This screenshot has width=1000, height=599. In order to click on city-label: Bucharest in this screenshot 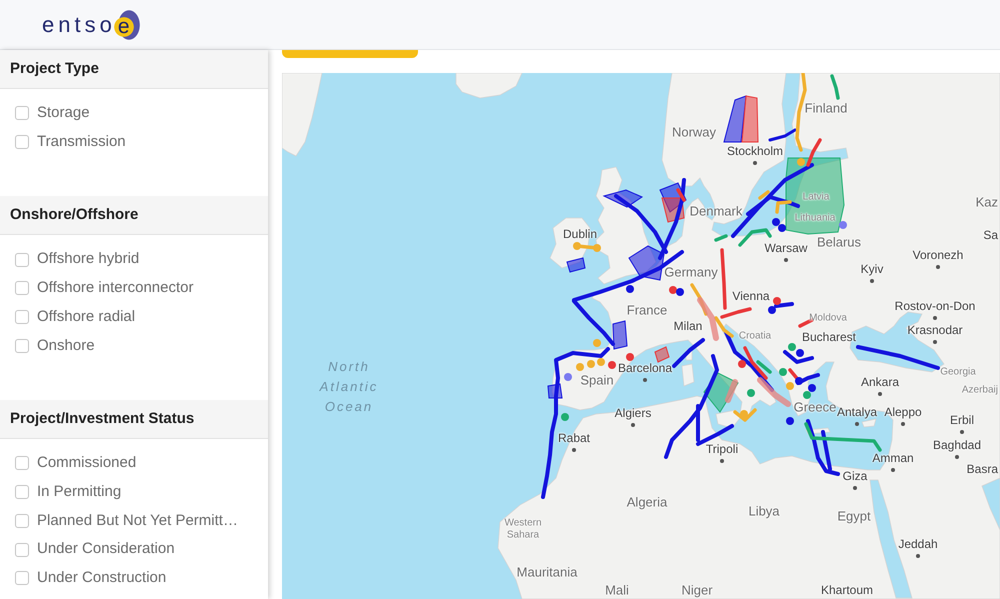, I will do `click(829, 338)`.